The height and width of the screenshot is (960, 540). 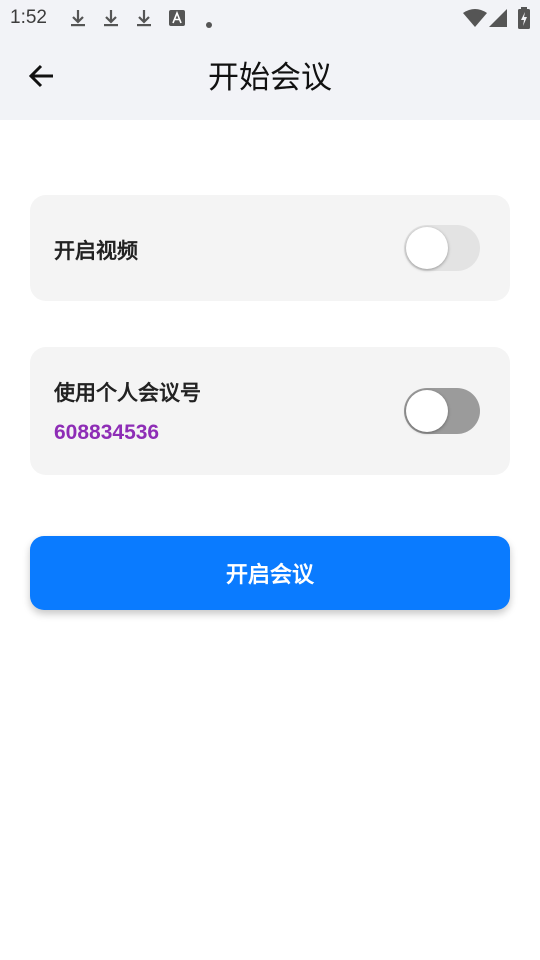 I want to click on start-meeting-button: 开启会议, so click(x=270, y=573).